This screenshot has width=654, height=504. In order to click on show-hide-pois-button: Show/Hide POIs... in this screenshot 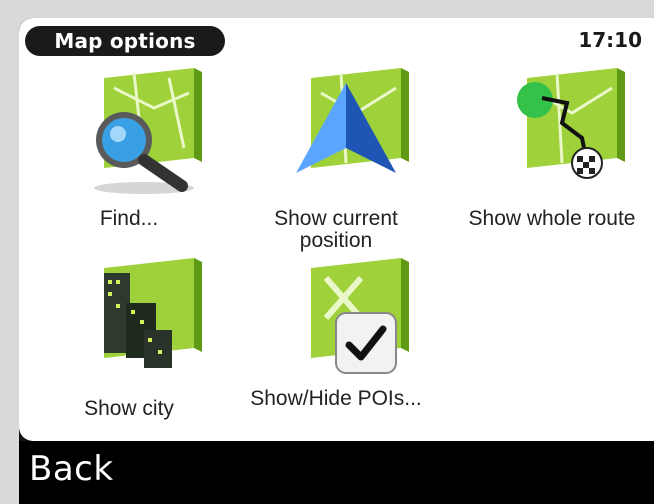, I will do `click(336, 353)`.